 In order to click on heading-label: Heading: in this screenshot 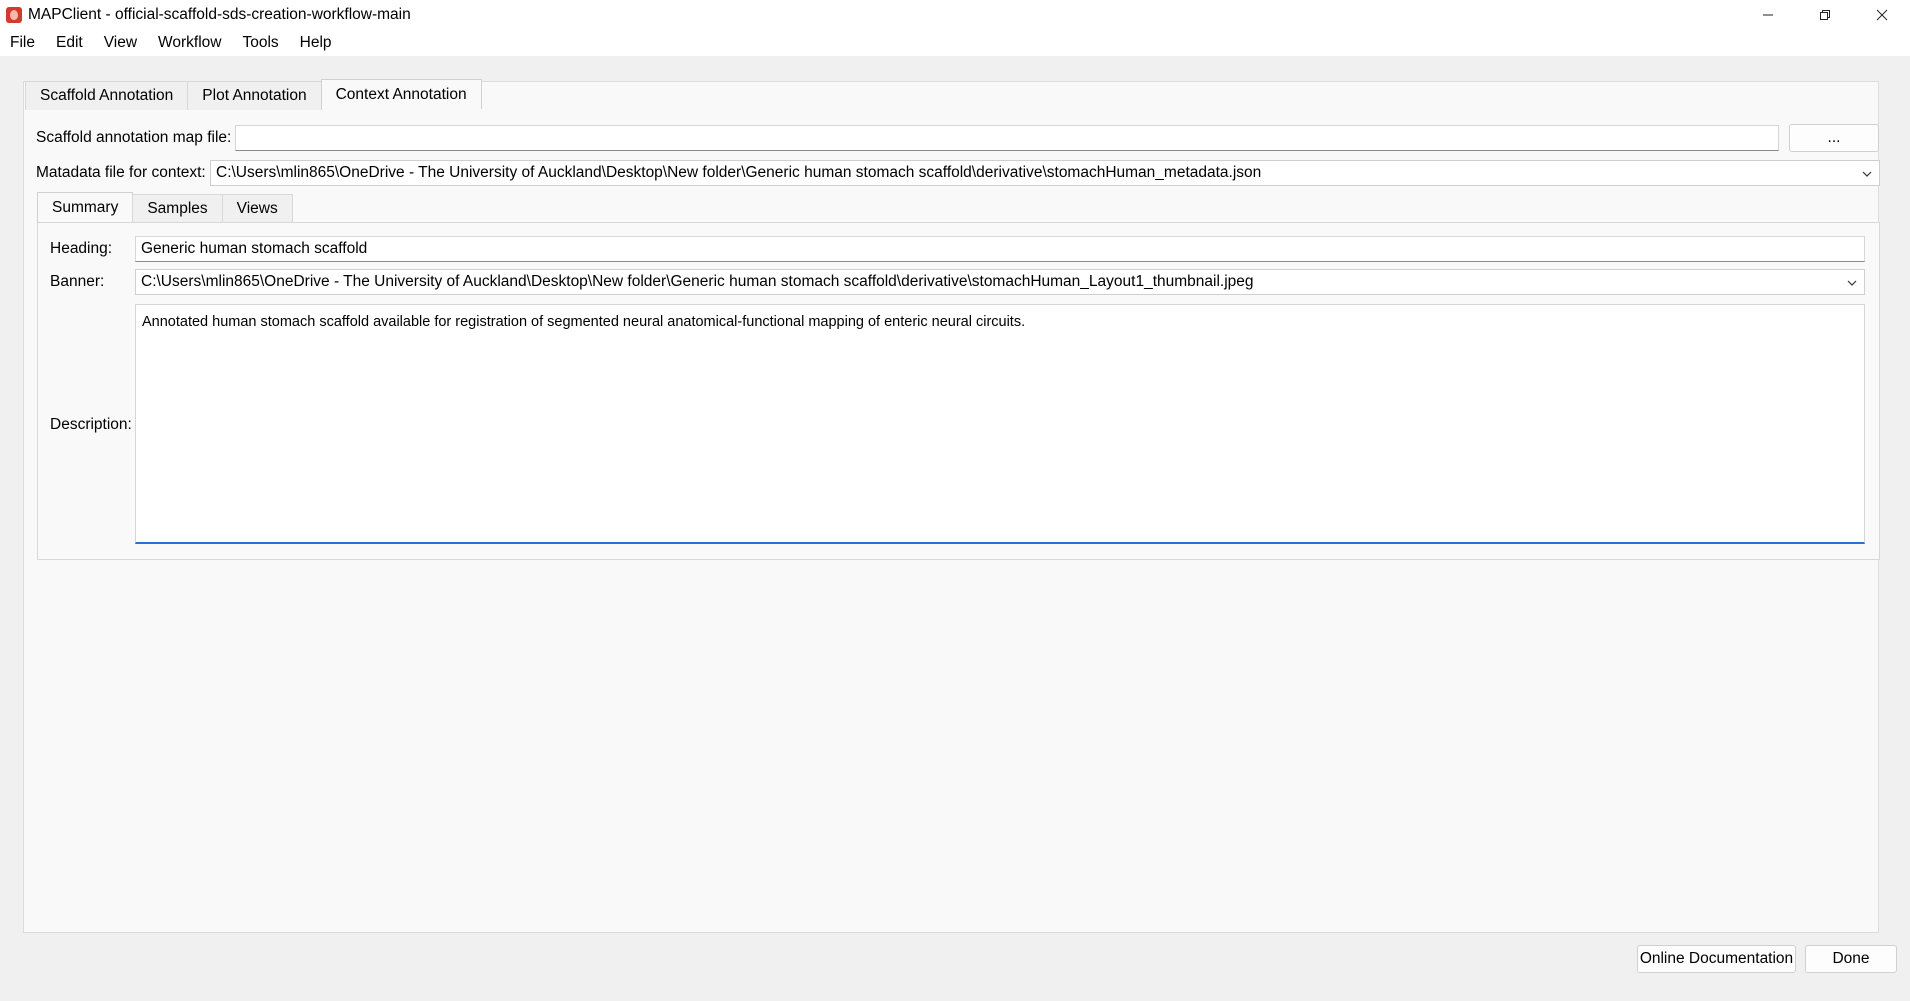, I will do `click(81, 248)`.